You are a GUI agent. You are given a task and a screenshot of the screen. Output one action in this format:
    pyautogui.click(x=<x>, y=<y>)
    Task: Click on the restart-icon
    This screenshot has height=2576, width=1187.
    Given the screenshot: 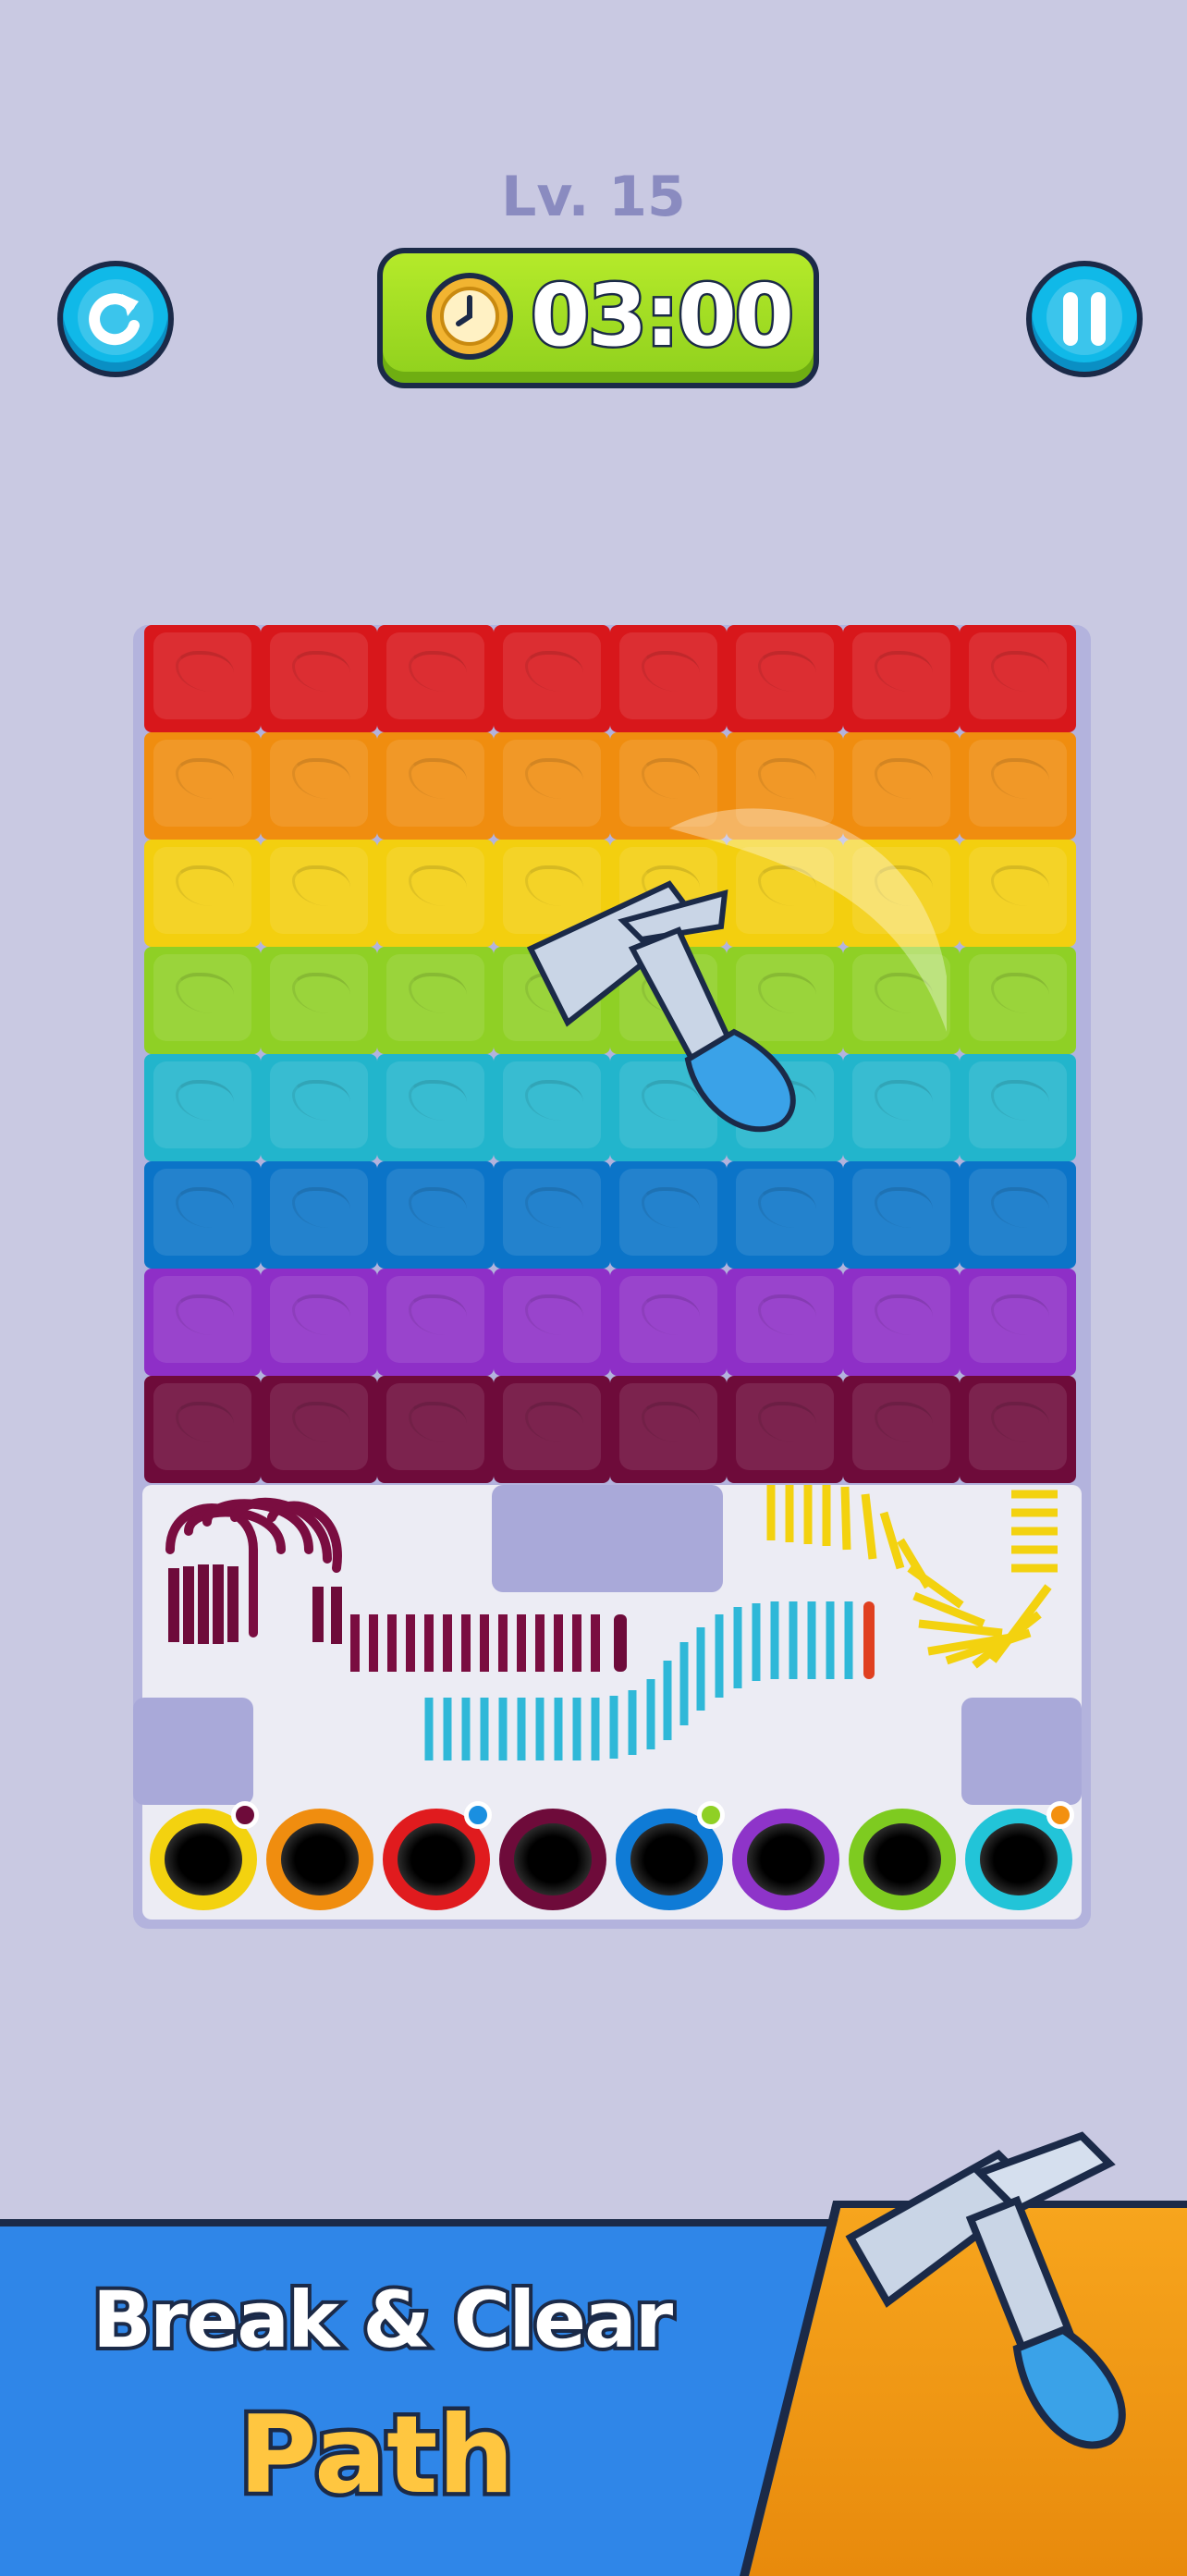 What is the action you would take?
    pyautogui.click(x=114, y=319)
    